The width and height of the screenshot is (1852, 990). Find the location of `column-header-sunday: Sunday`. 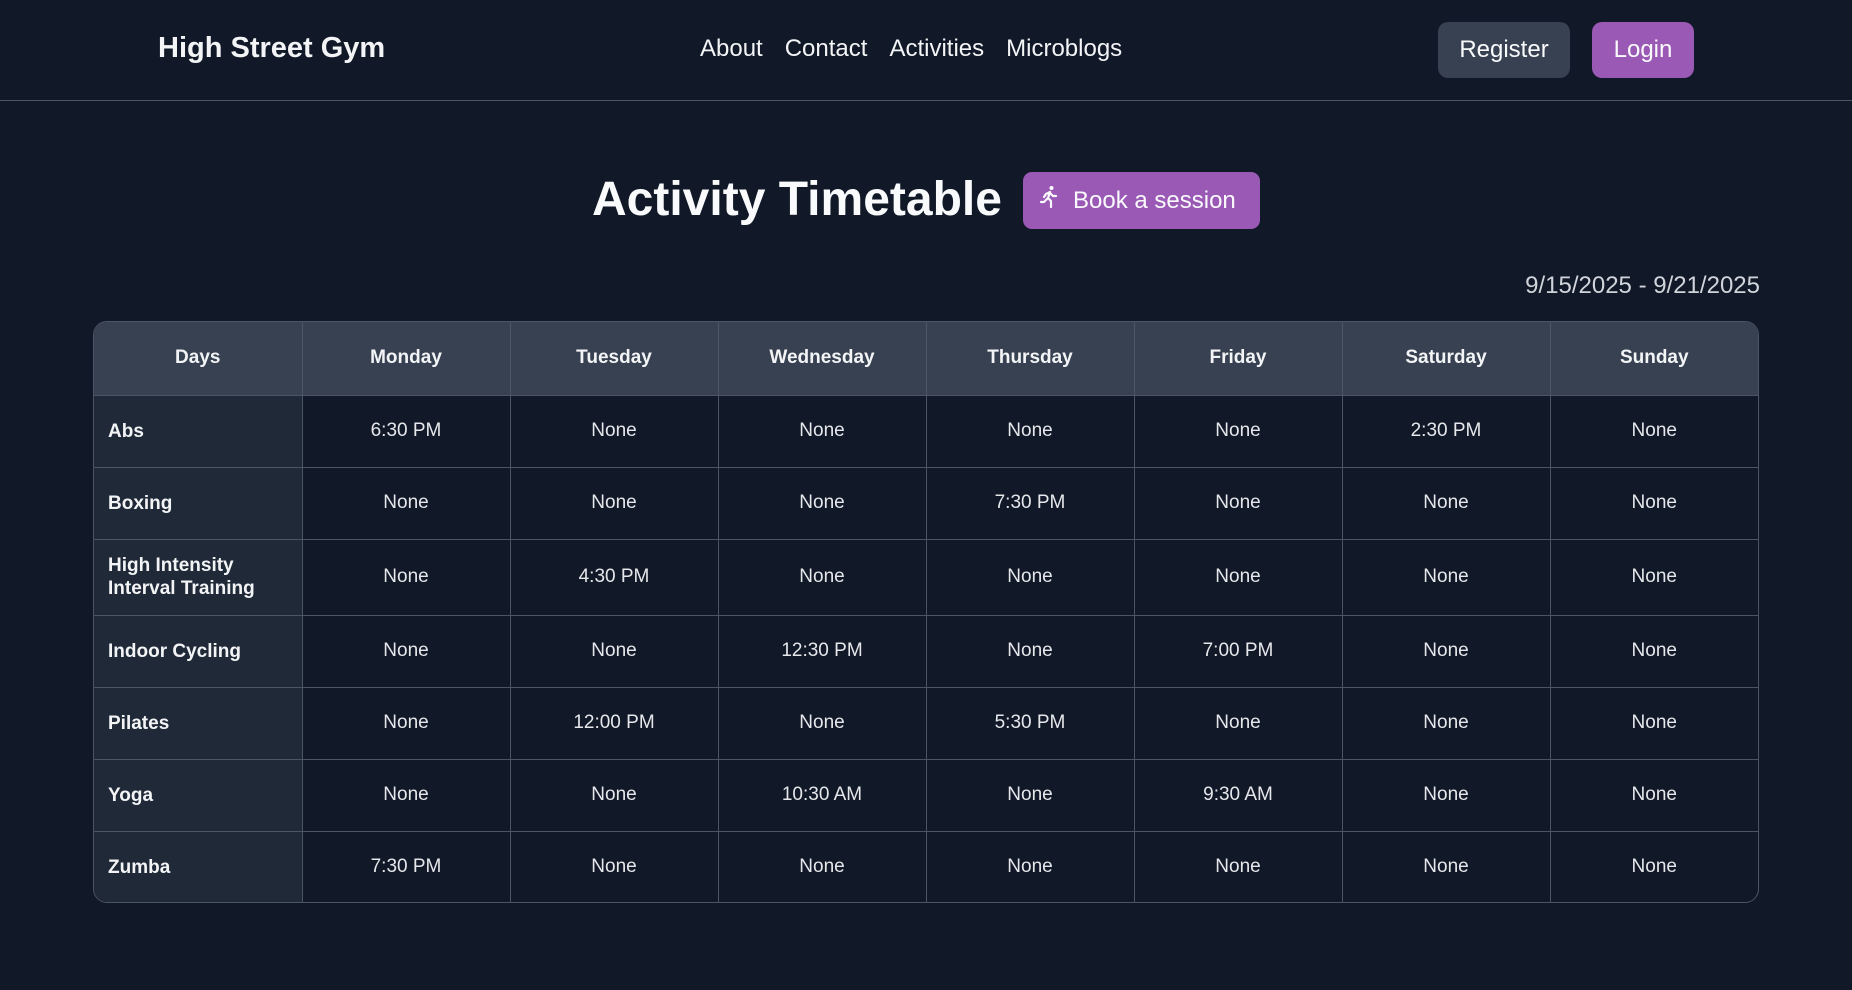

column-header-sunday: Sunday is located at coordinates (1654, 359).